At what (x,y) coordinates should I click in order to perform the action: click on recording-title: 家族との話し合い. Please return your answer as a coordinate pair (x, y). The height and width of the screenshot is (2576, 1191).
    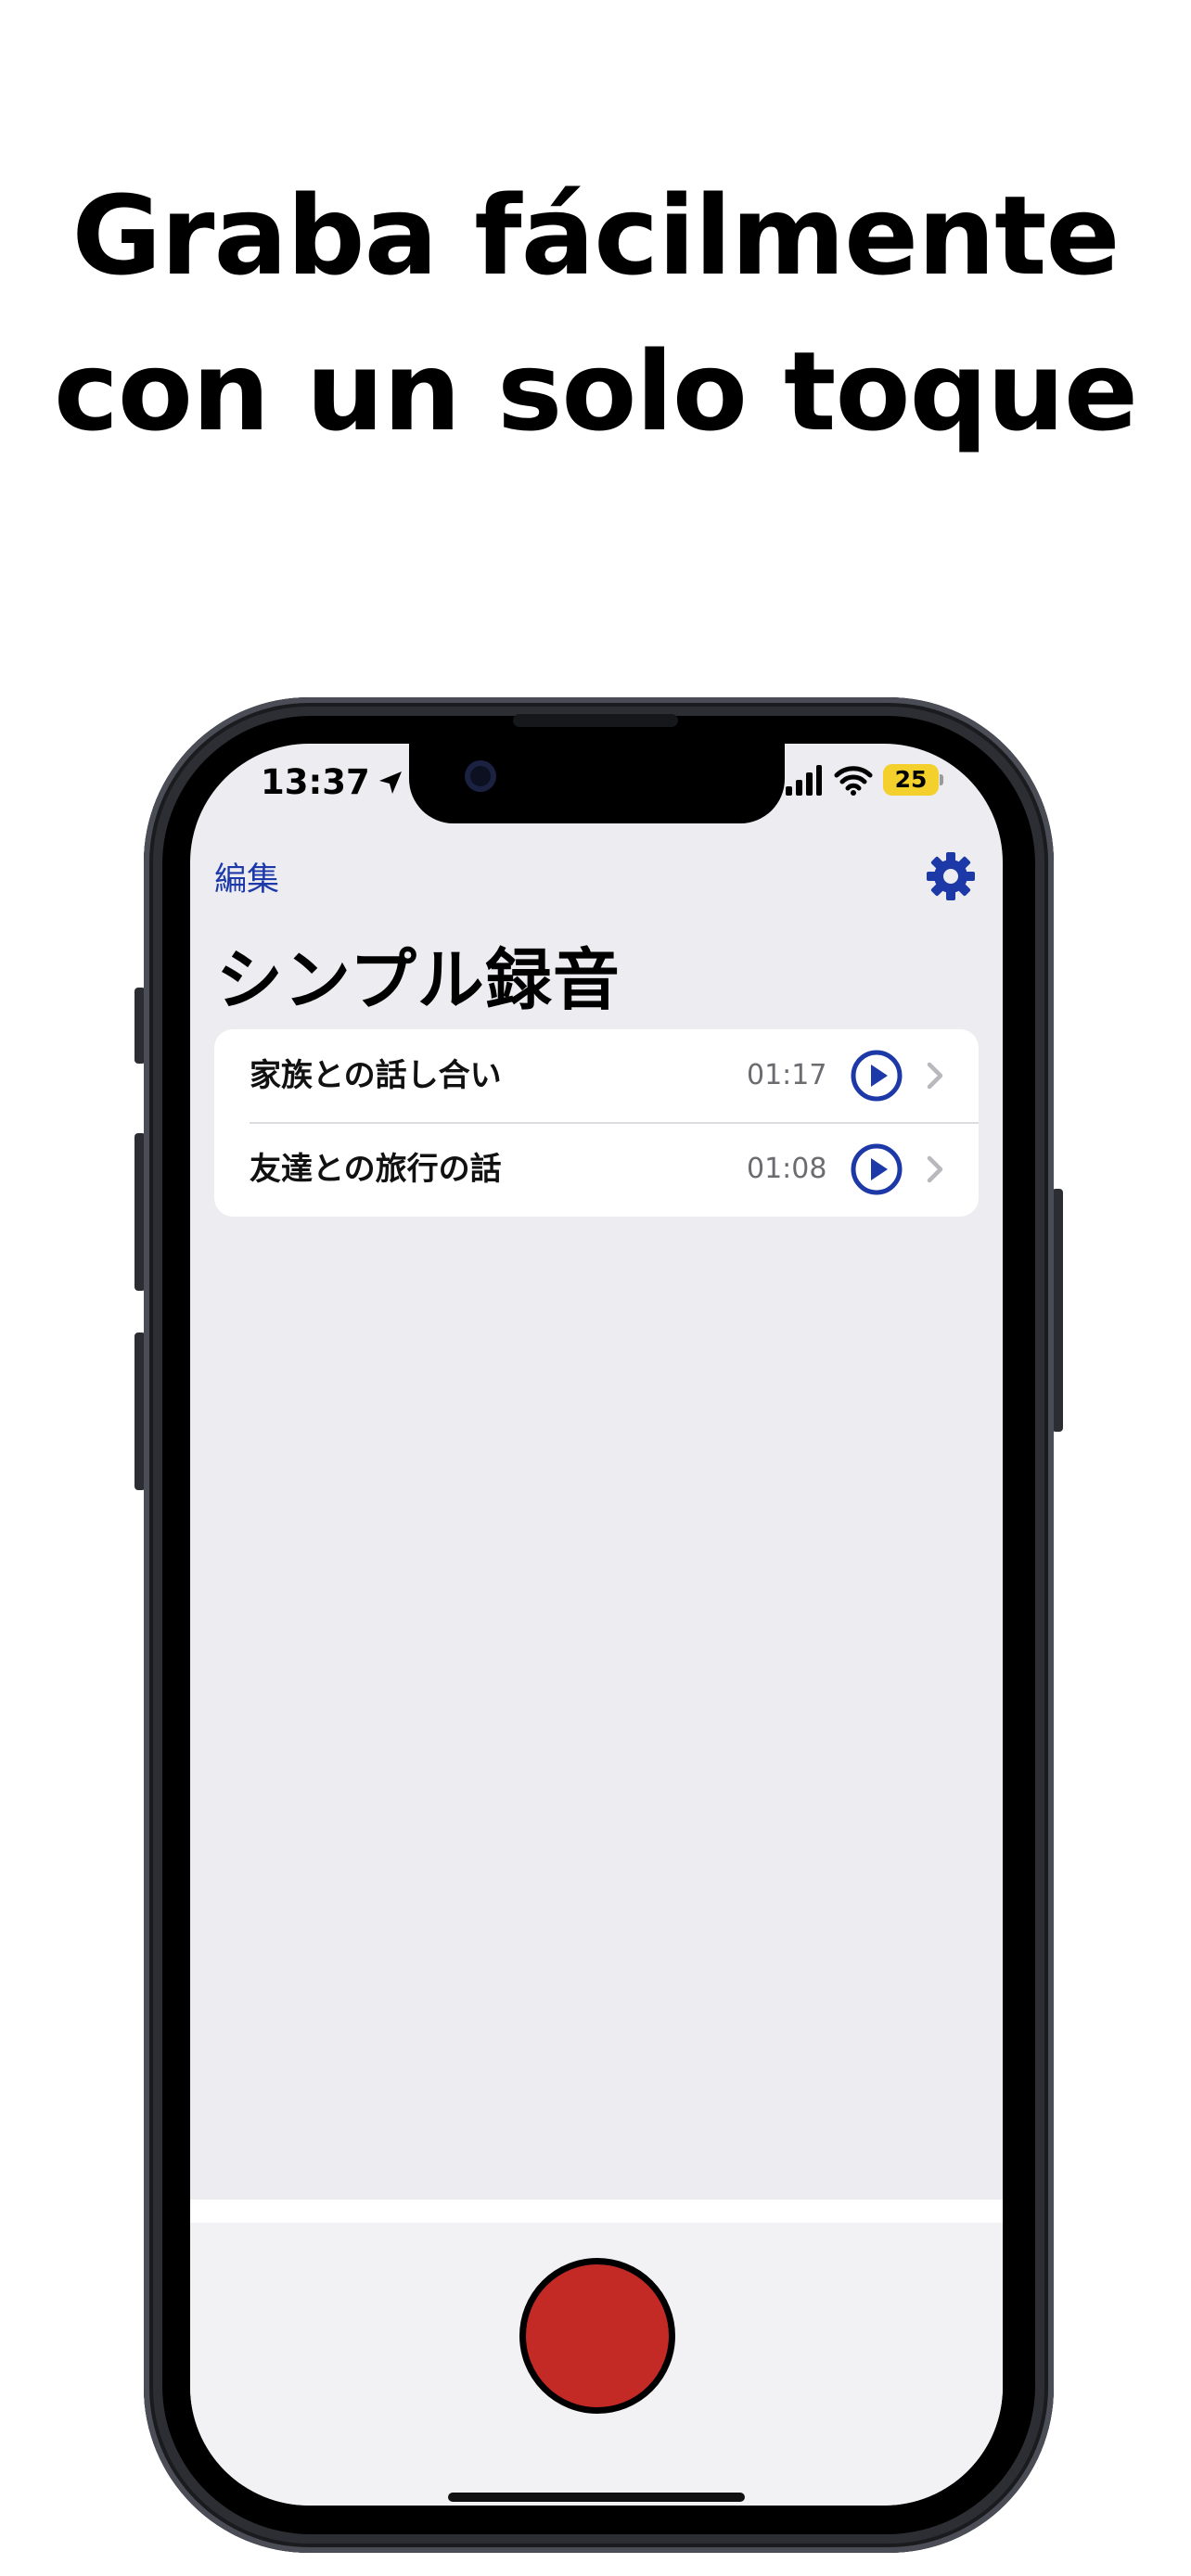
    Looking at the image, I should click on (376, 1076).